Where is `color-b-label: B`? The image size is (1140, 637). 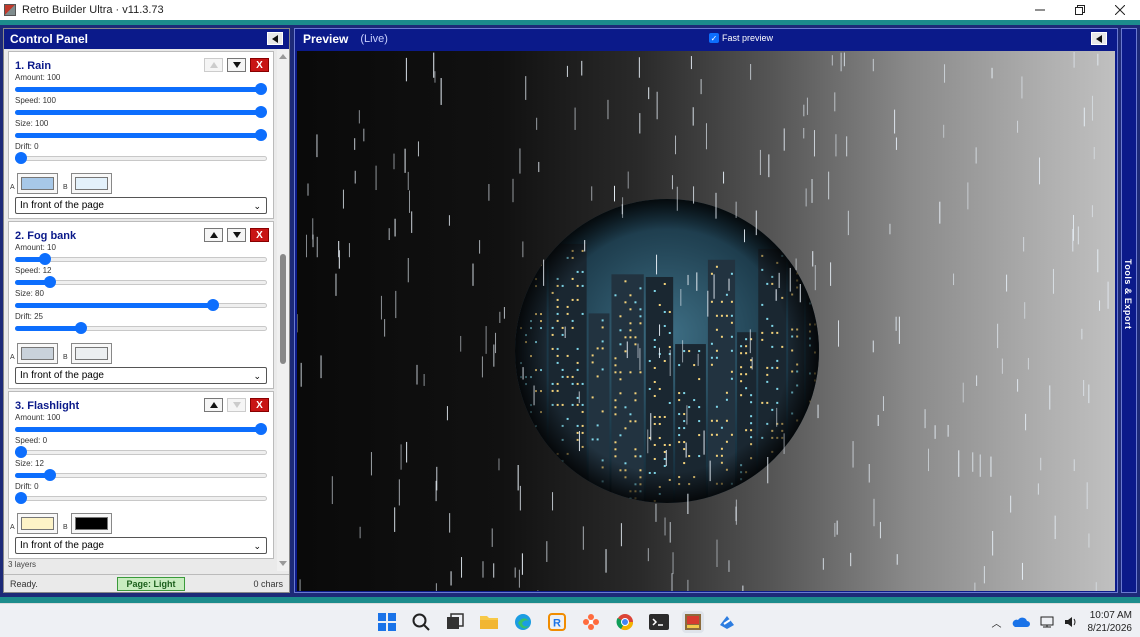 color-b-label: B is located at coordinates (65, 357).